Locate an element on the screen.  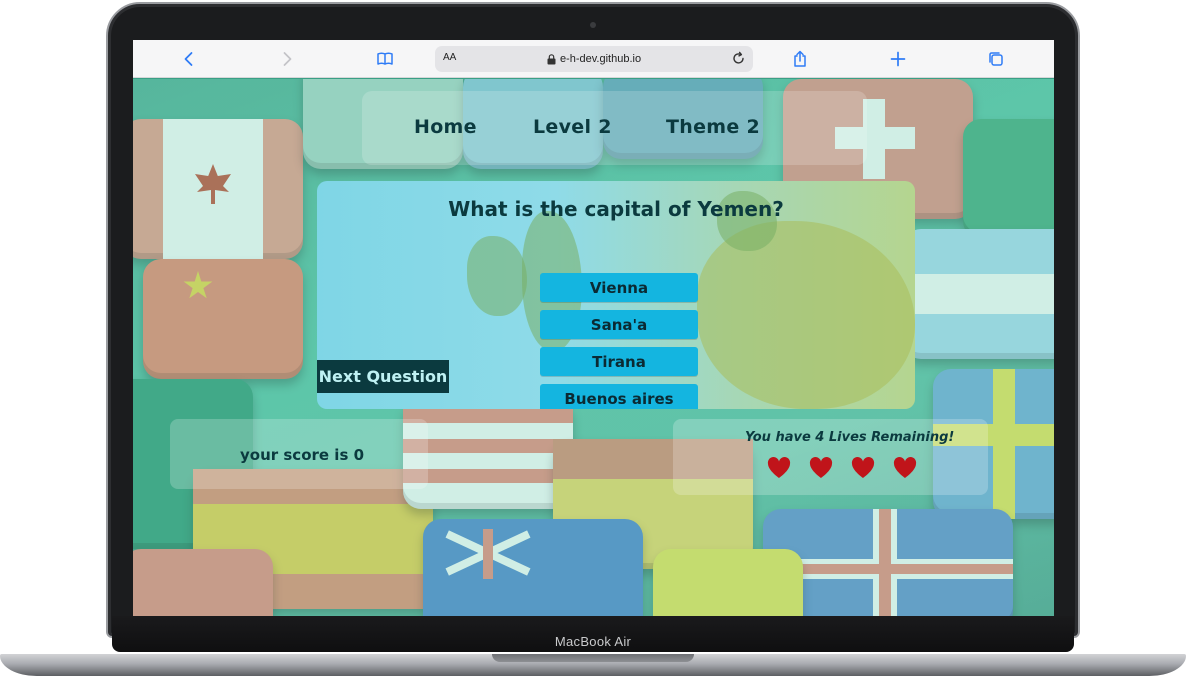
share-icon is located at coordinates (800, 59).